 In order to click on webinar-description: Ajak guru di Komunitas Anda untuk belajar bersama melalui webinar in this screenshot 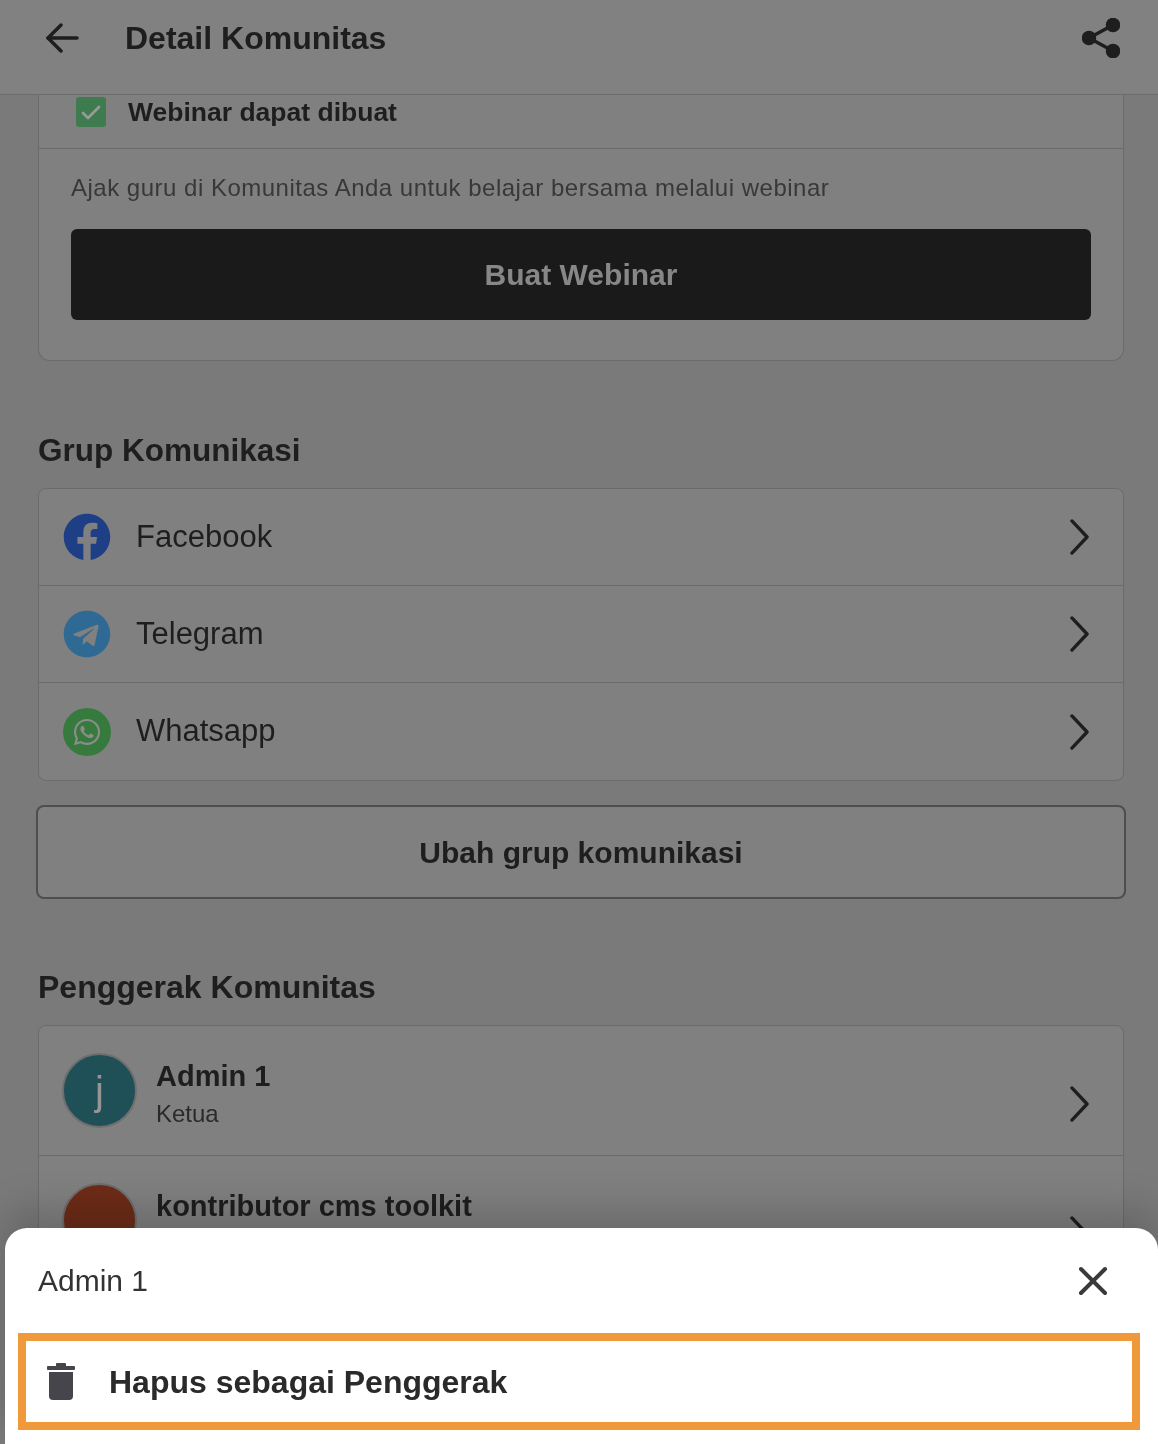, I will do `click(451, 188)`.